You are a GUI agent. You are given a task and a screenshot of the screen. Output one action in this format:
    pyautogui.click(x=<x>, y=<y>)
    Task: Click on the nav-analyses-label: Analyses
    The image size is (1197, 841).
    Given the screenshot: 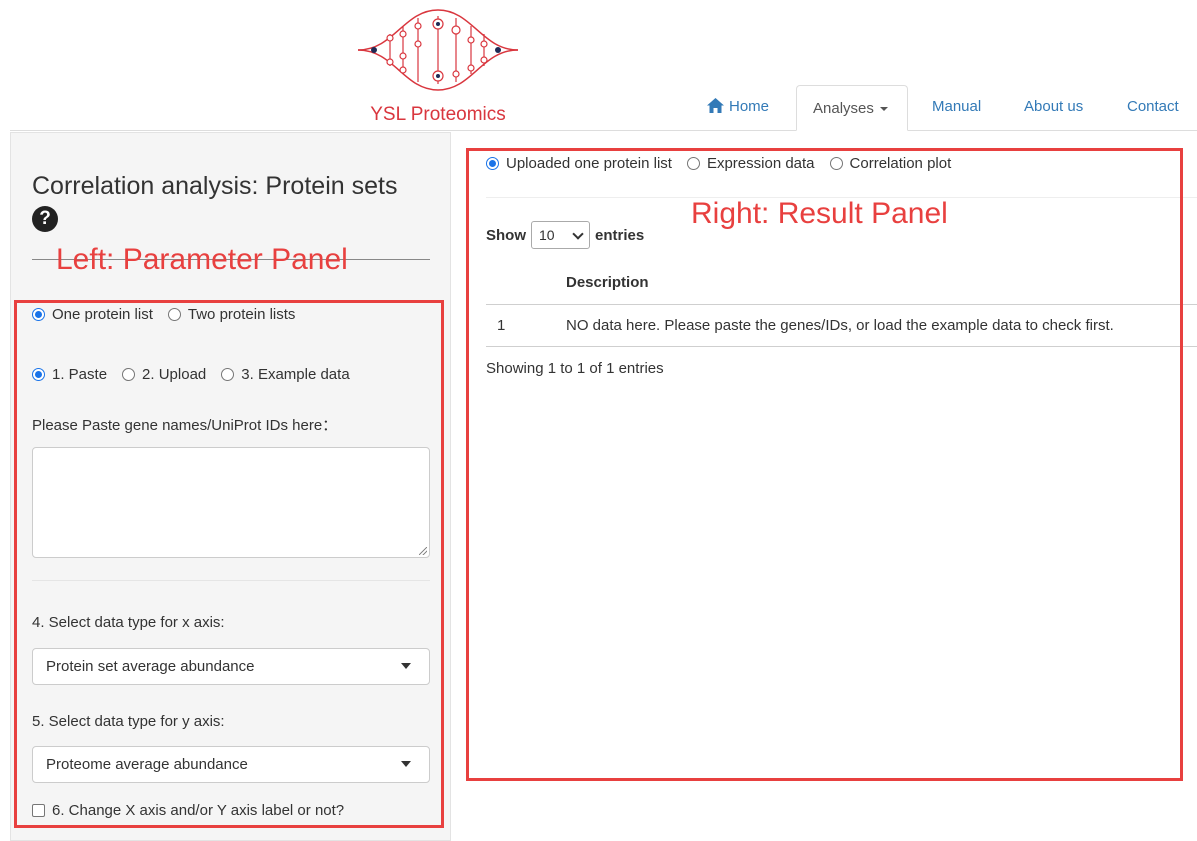 What is the action you would take?
    pyautogui.click(x=843, y=108)
    